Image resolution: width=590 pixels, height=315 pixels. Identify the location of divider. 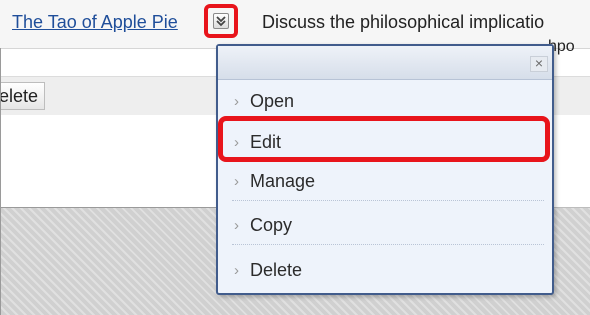
(108, 207).